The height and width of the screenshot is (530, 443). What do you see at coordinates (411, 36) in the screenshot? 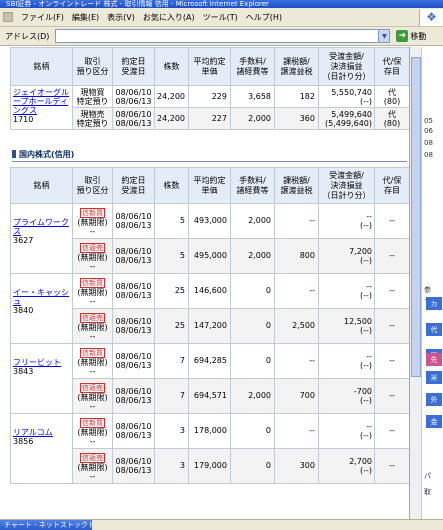
I see `go-button: ➜ 移動` at bounding box center [411, 36].